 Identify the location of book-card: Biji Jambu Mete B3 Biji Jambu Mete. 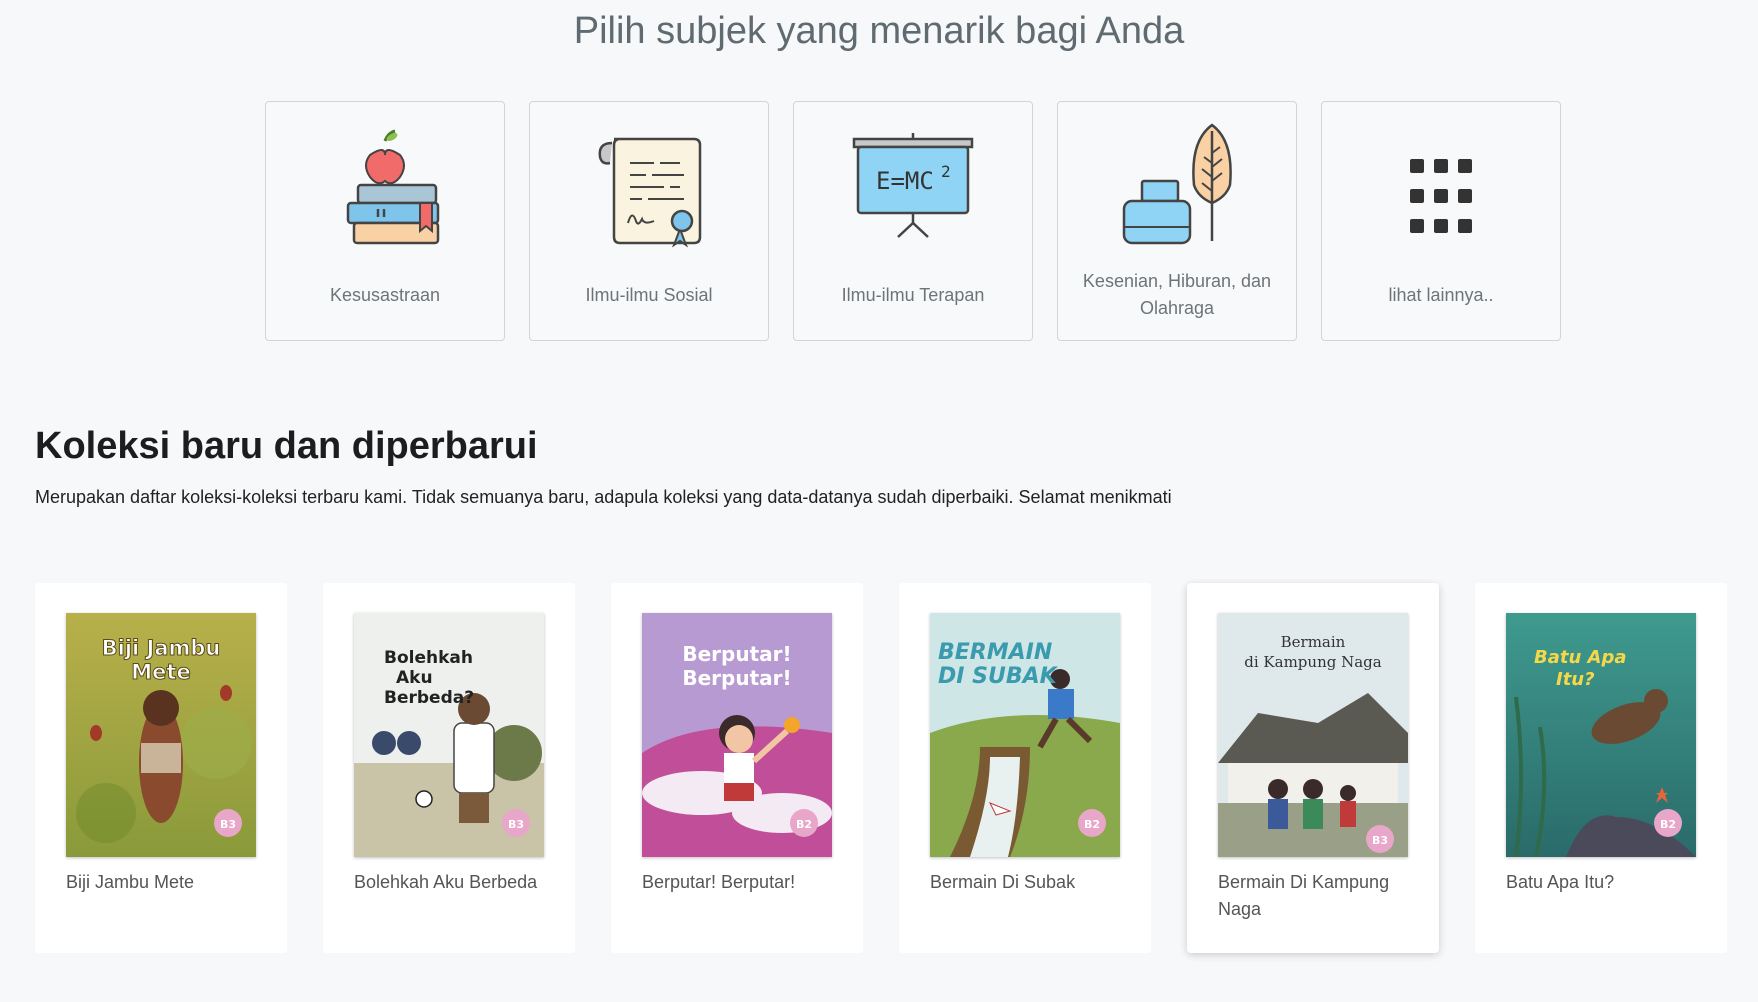
(161, 768).